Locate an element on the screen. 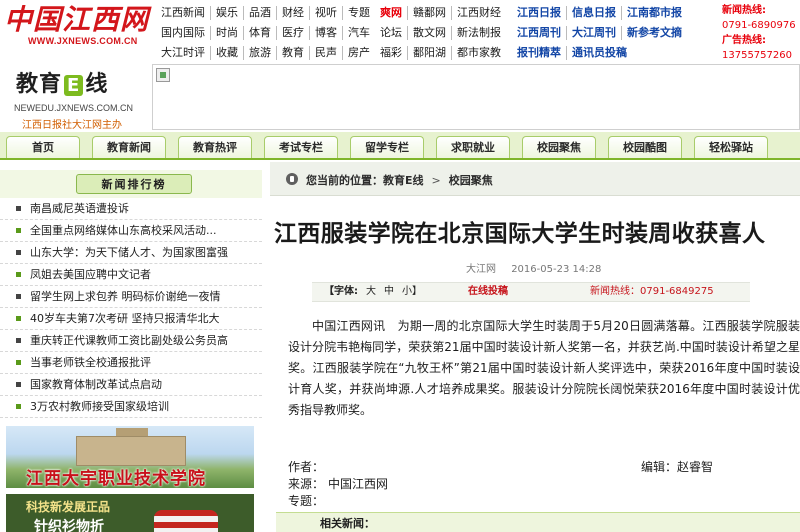 This screenshot has height=532, width=800. rank-title: 新闻排行榜 is located at coordinates (134, 184).